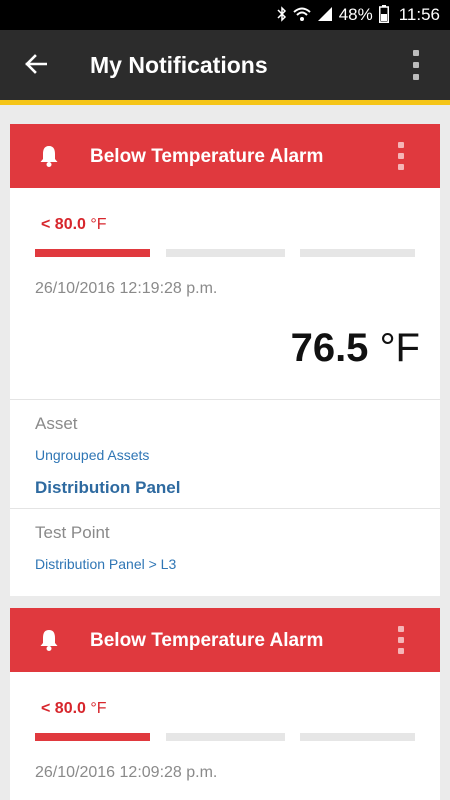  Describe the element at coordinates (282, 15) in the screenshot. I see `bluetooth-icon` at that location.